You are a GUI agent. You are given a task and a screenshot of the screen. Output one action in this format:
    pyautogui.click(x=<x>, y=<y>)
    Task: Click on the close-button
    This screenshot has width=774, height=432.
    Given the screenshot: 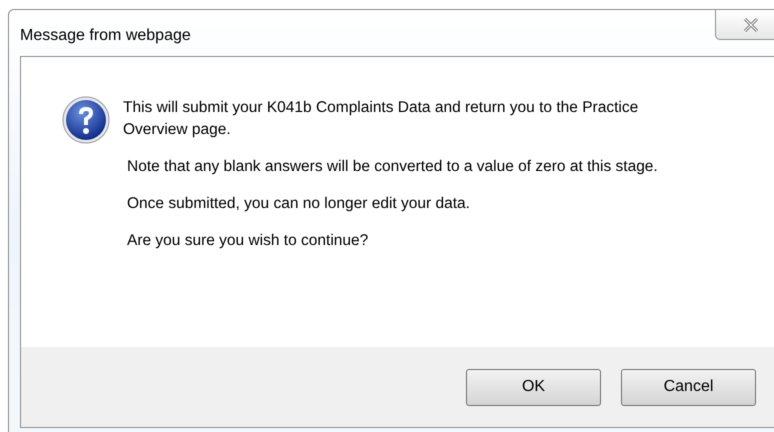 What is the action you would take?
    pyautogui.click(x=744, y=24)
    